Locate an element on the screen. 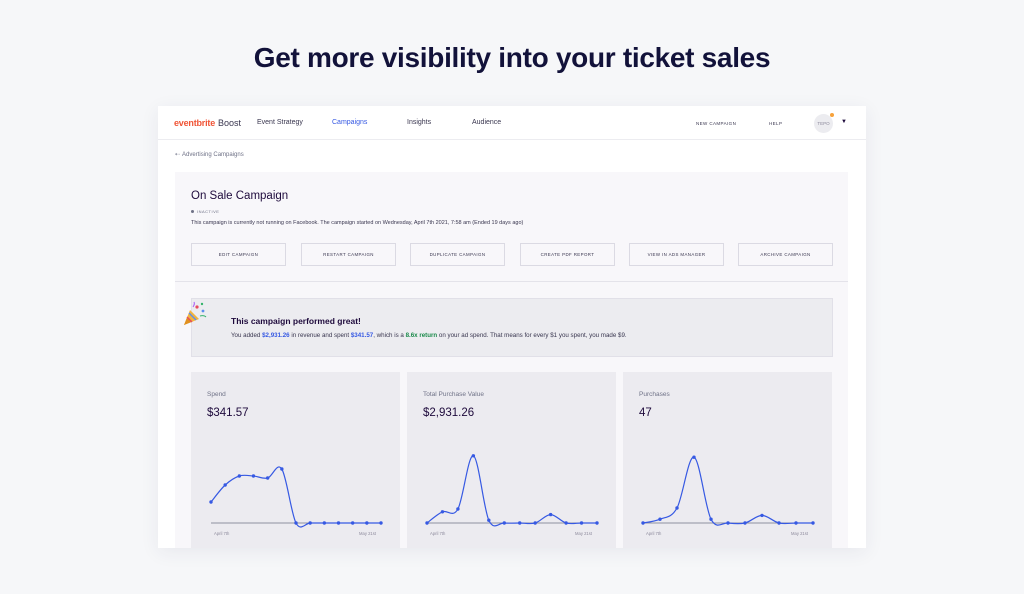 The image size is (1024, 594). new-campaign-link: NEW CAMPAIGN is located at coordinates (716, 123).